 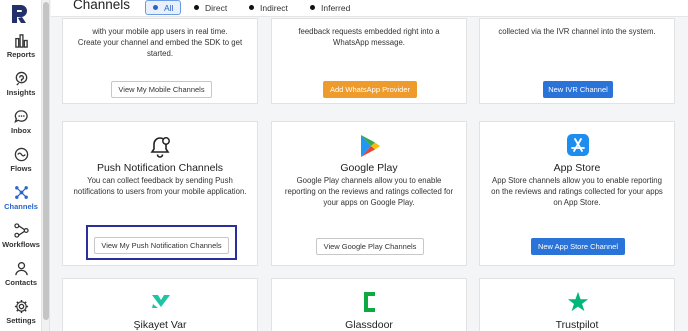 I want to click on new-ivr-channel-button: New IVR Channel, so click(x=578, y=89).